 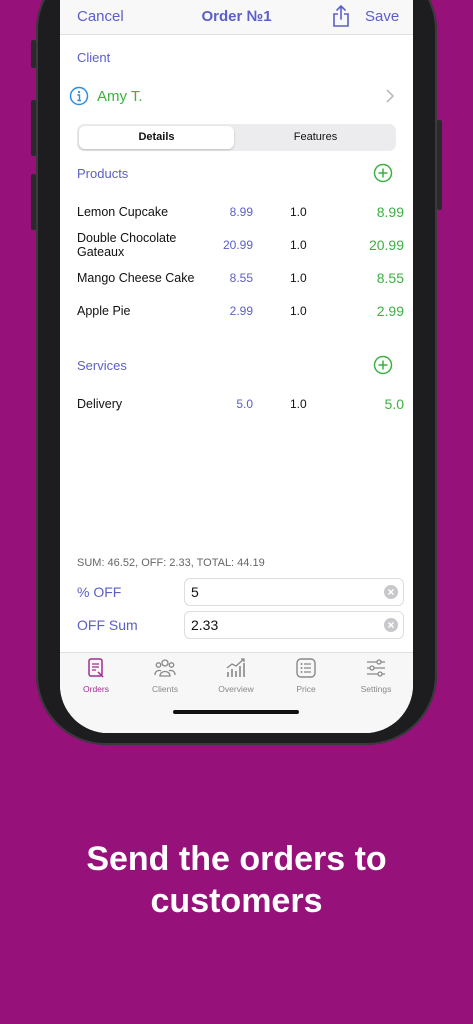 What do you see at coordinates (390, 311) in the screenshot?
I see `product-total: 2.99` at bounding box center [390, 311].